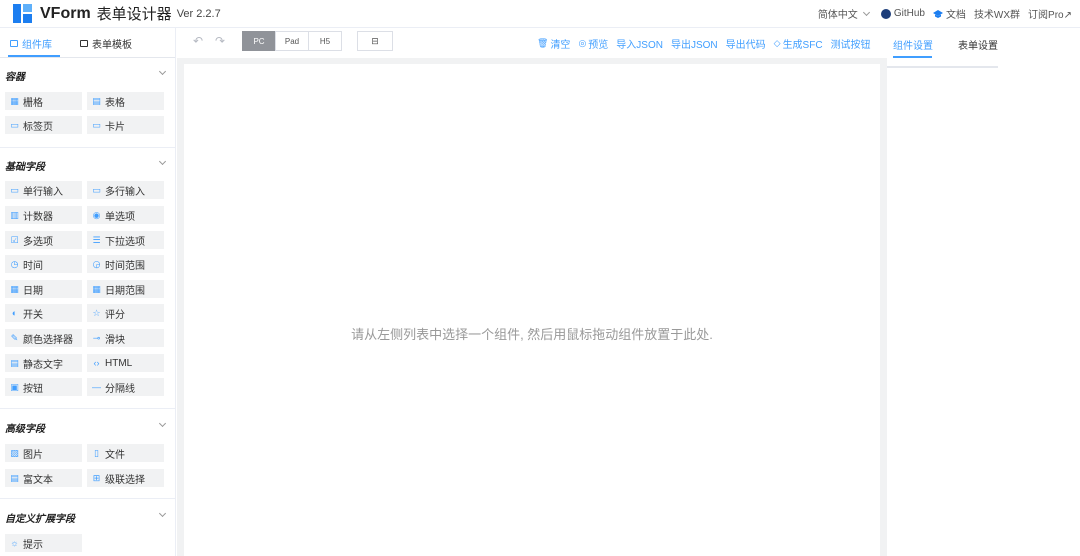 The height and width of the screenshot is (556, 1080). I want to click on docs-link: 文档, so click(949, 13).